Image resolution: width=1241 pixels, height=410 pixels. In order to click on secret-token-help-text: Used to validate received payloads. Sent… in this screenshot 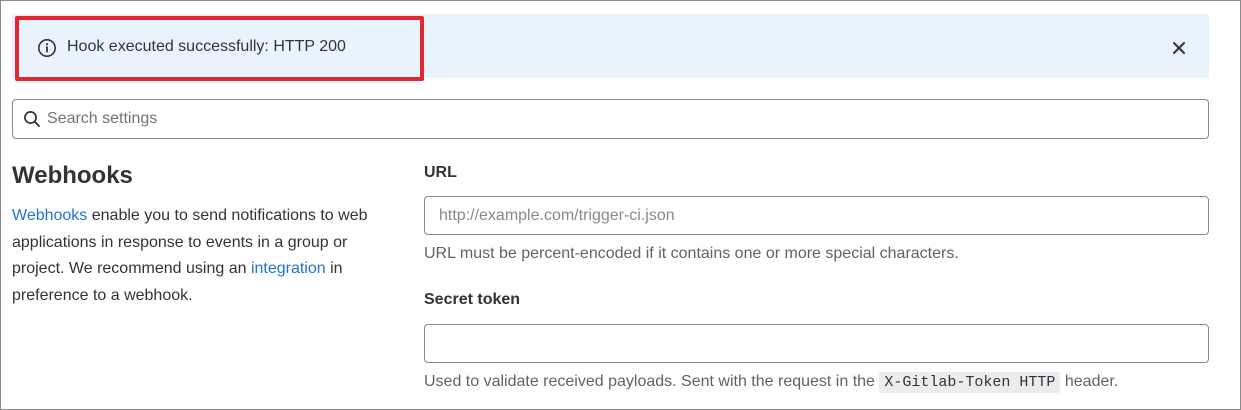, I will do `click(771, 382)`.